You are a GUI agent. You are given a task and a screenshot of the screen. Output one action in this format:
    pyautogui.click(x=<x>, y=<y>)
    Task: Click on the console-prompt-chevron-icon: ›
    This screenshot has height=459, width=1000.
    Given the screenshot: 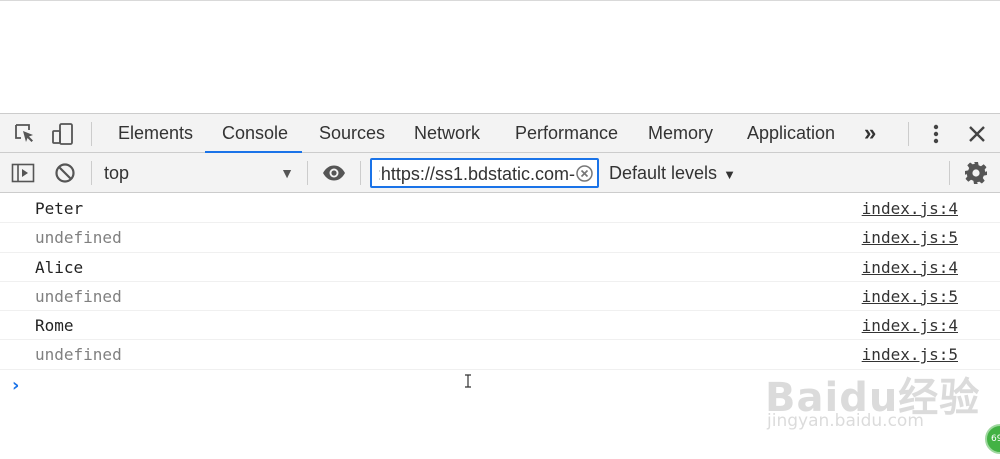 What is the action you would take?
    pyautogui.click(x=15, y=385)
    